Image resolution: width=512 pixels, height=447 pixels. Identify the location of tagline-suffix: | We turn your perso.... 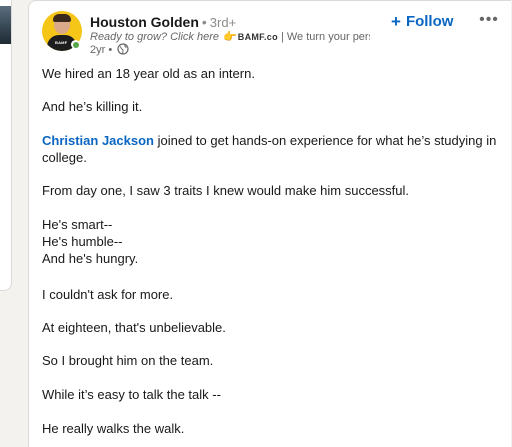
(325, 37).